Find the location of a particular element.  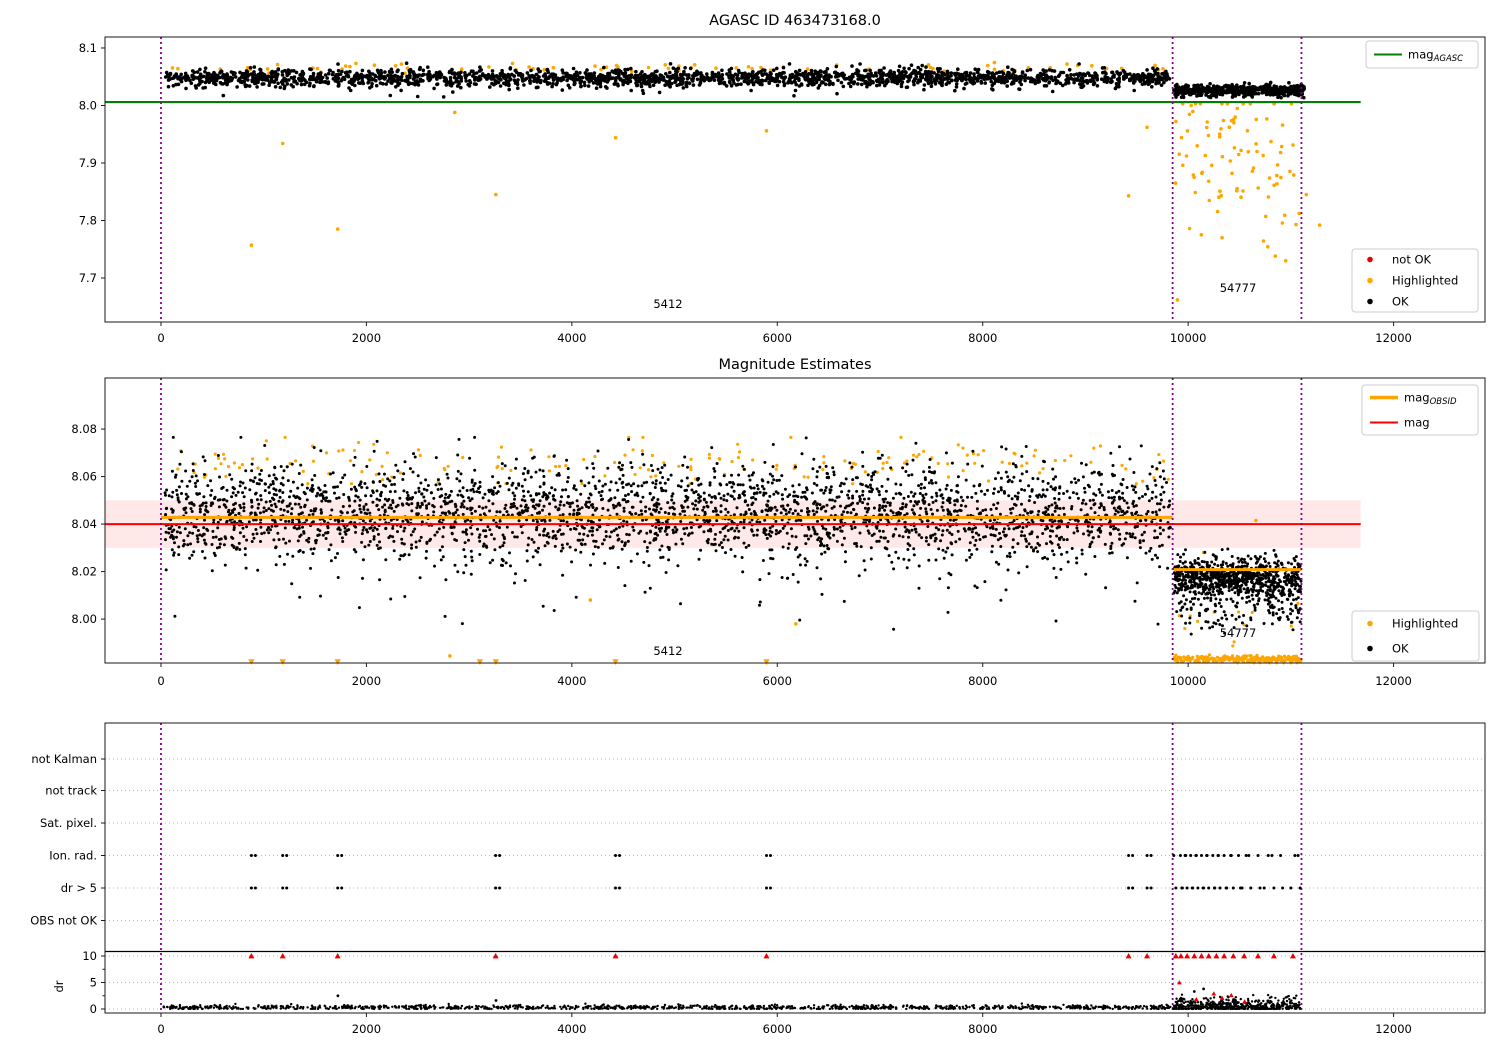

x-tick-label: 12000 is located at coordinates (1393, 338).